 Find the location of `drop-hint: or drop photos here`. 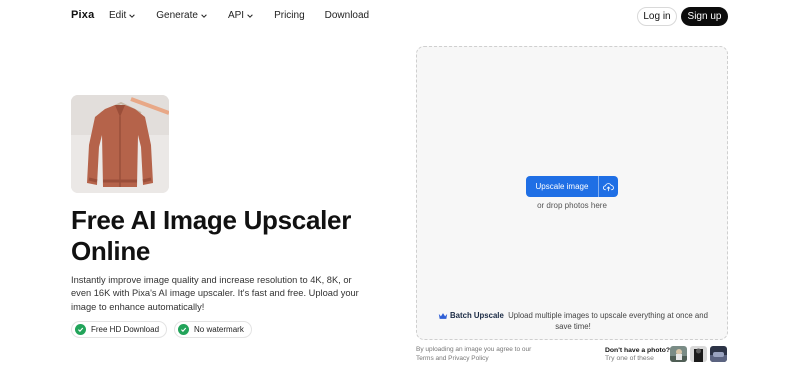

drop-hint: or drop photos here is located at coordinates (572, 205).